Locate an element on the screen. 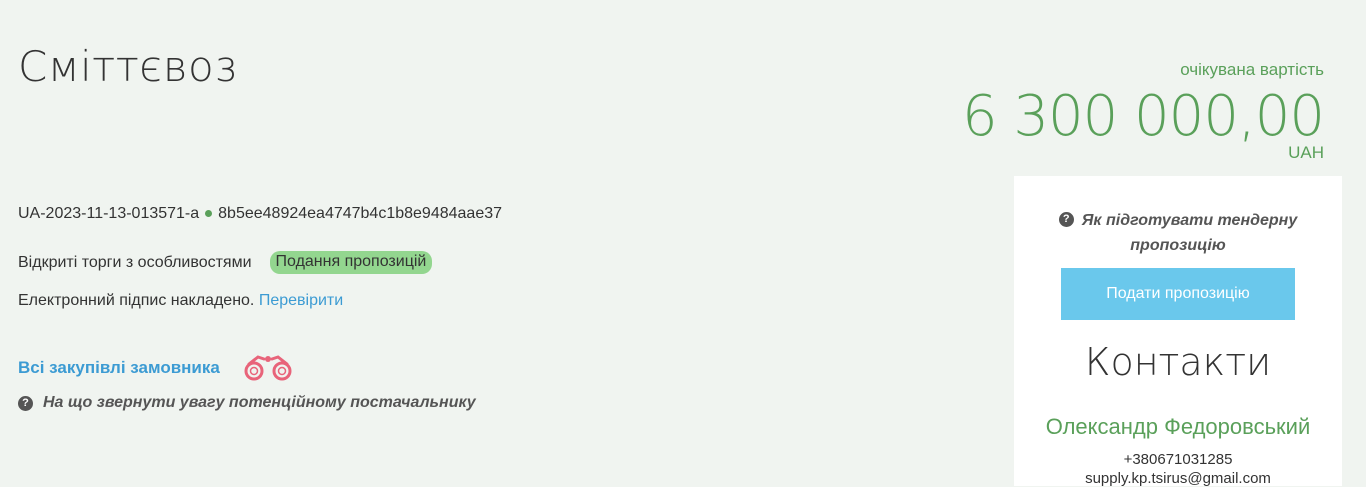  submit-bid-button: Подати пропозицію is located at coordinates (1178, 294).